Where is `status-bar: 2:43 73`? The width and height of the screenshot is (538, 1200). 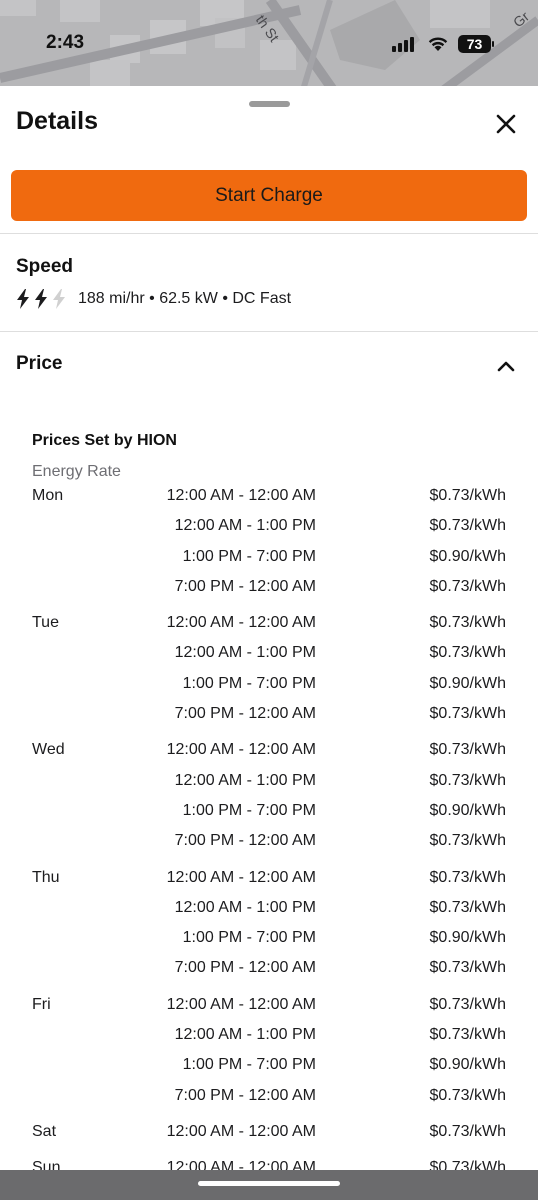
status-bar: 2:43 73 is located at coordinates (269, 43).